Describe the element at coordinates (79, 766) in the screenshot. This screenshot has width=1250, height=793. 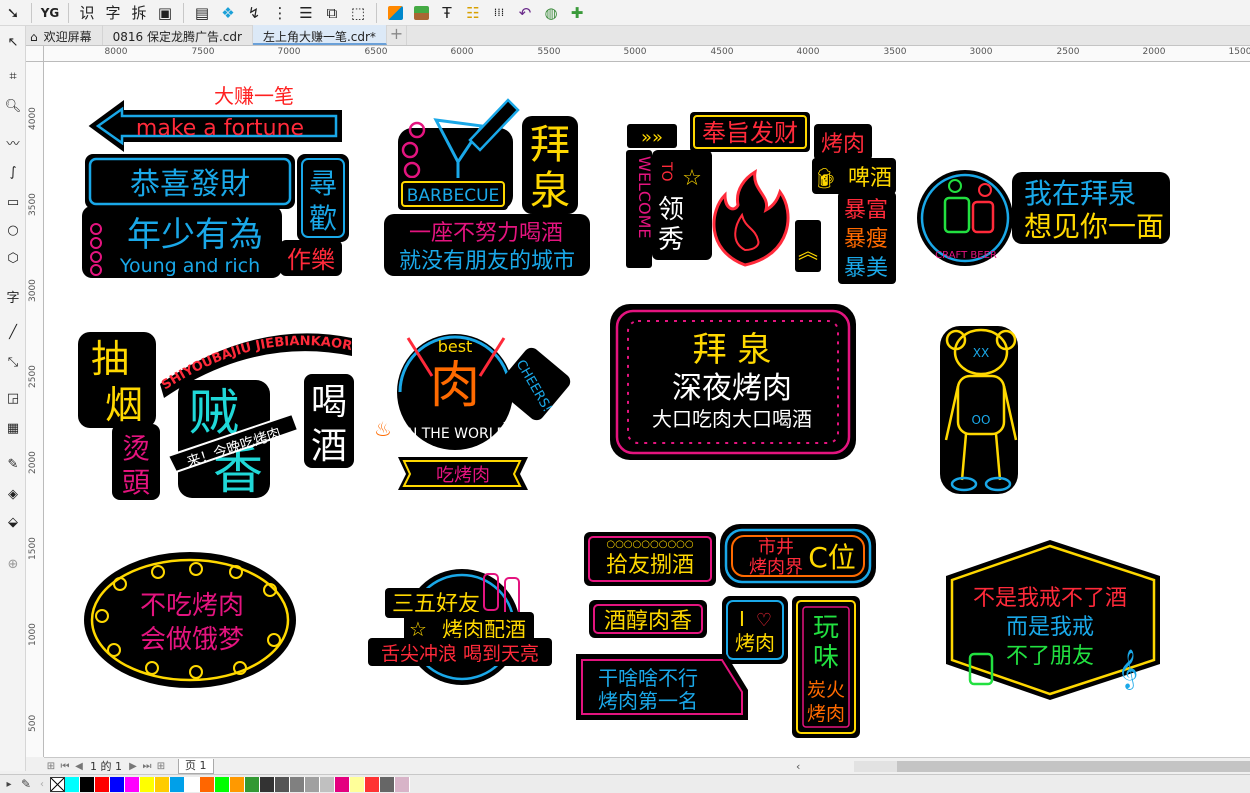
I see `prev-page-icon: ◀` at that location.